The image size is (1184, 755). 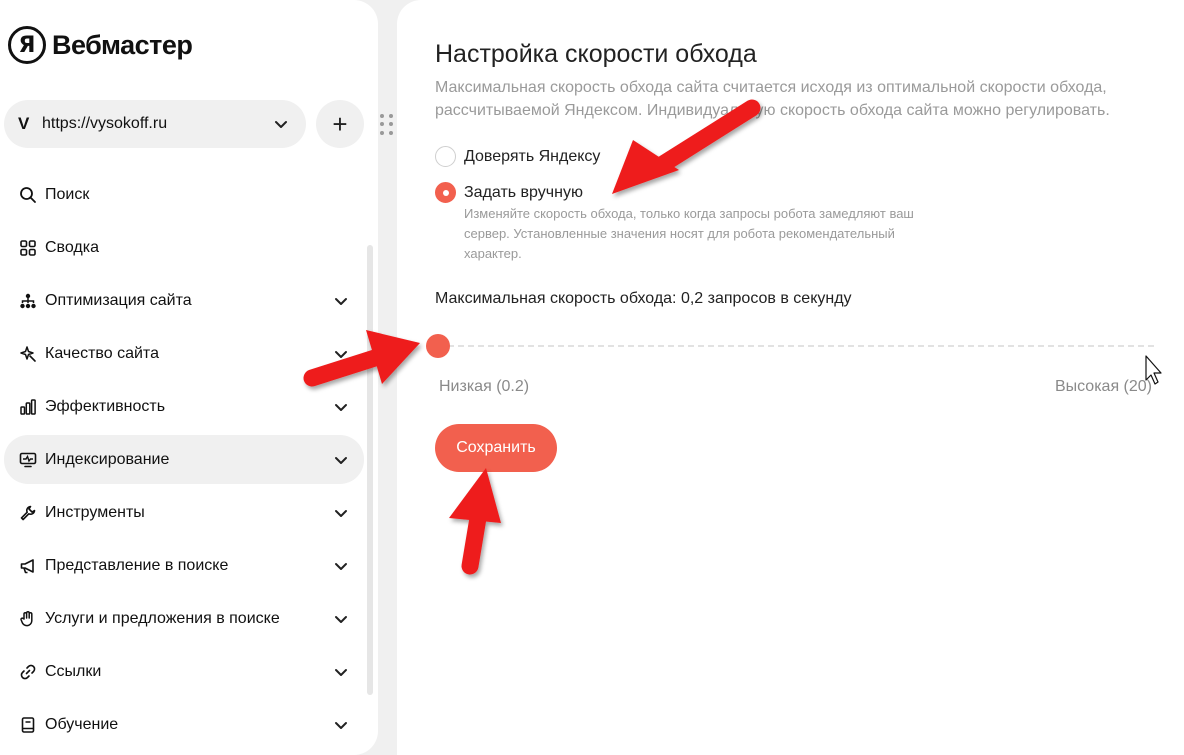 I want to click on site-url: https://vysokoff.ru, so click(x=105, y=123).